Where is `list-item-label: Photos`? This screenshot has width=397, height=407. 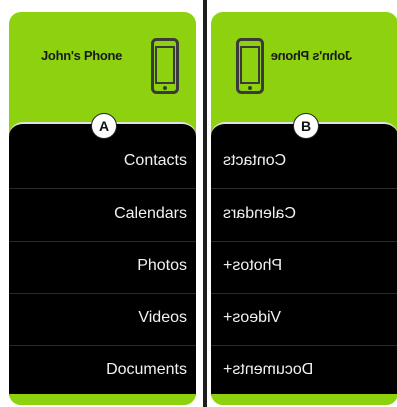 list-item-label: Photos is located at coordinates (162, 265).